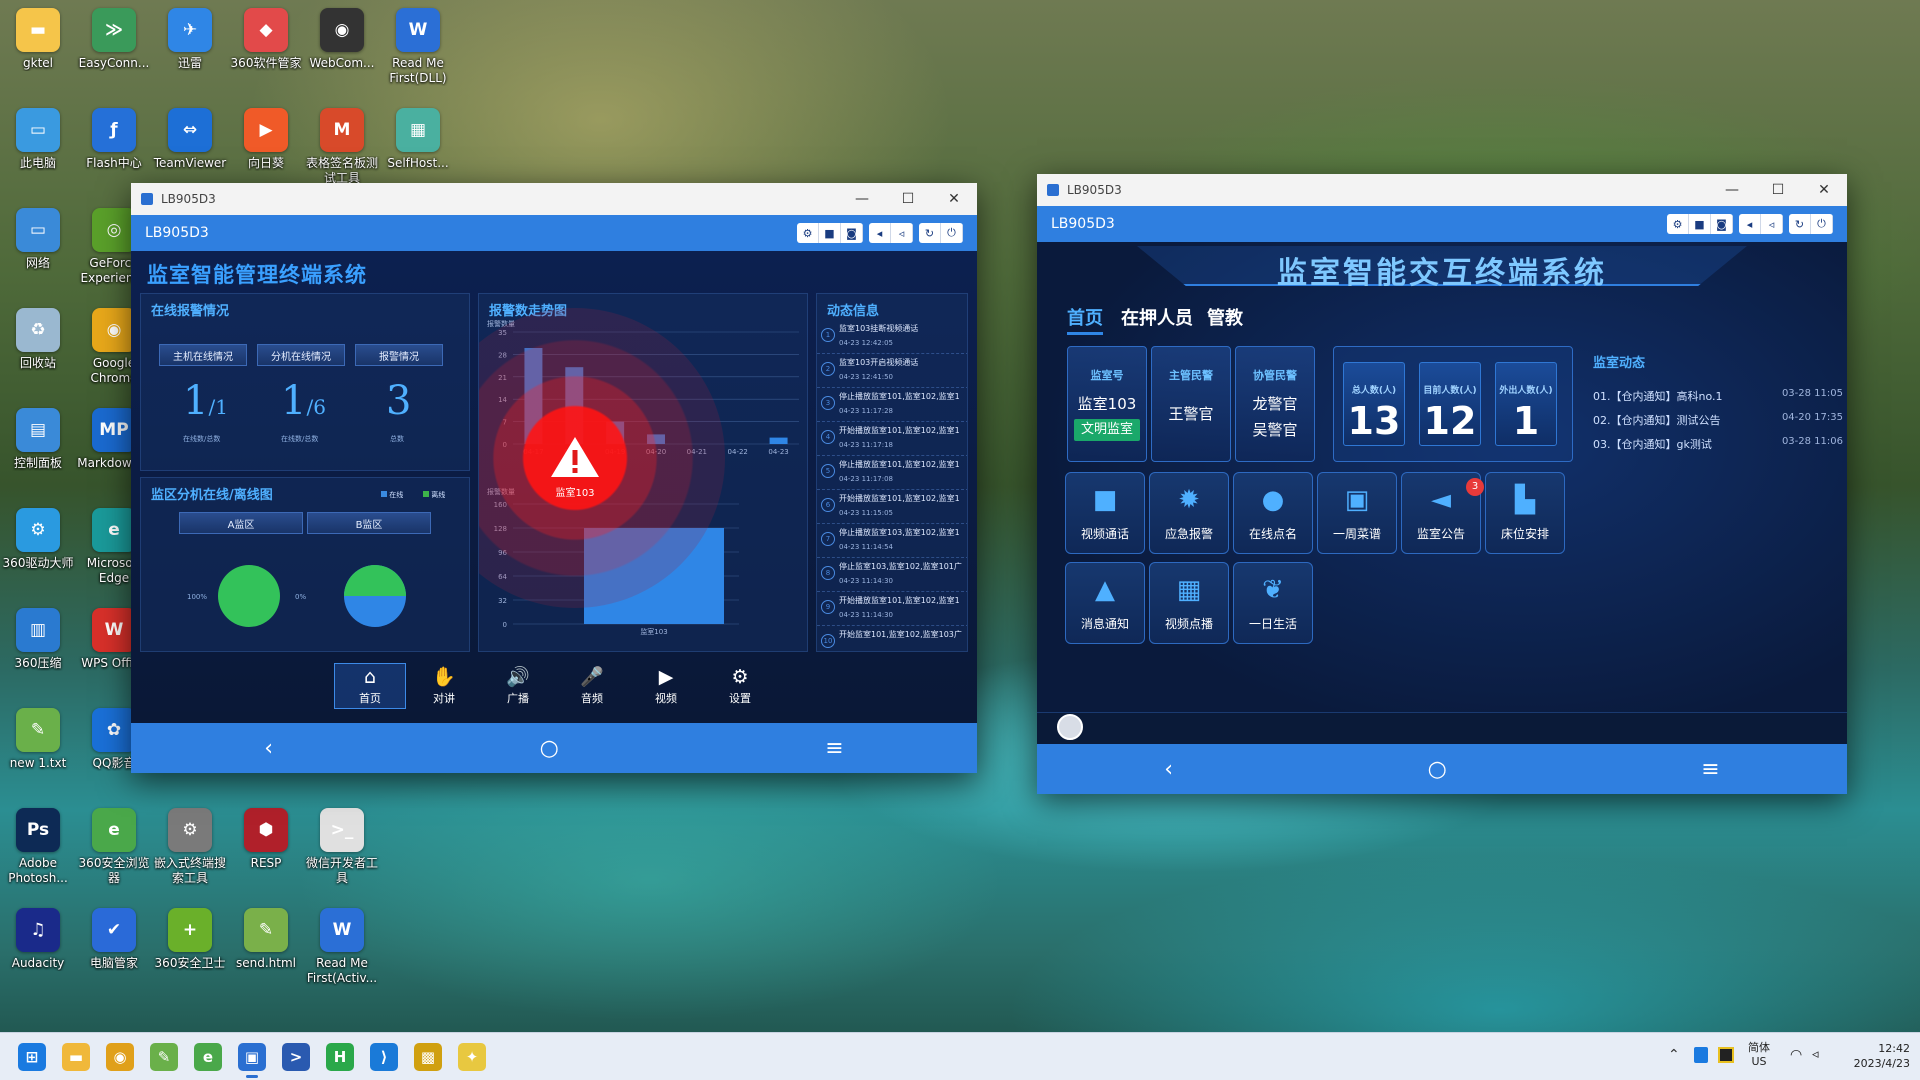 Image resolution: width=1920 pixels, height=1080 pixels. Describe the element at coordinates (1105, 603) in the screenshot. I see `notification-button: ▲ 消息通知` at that location.